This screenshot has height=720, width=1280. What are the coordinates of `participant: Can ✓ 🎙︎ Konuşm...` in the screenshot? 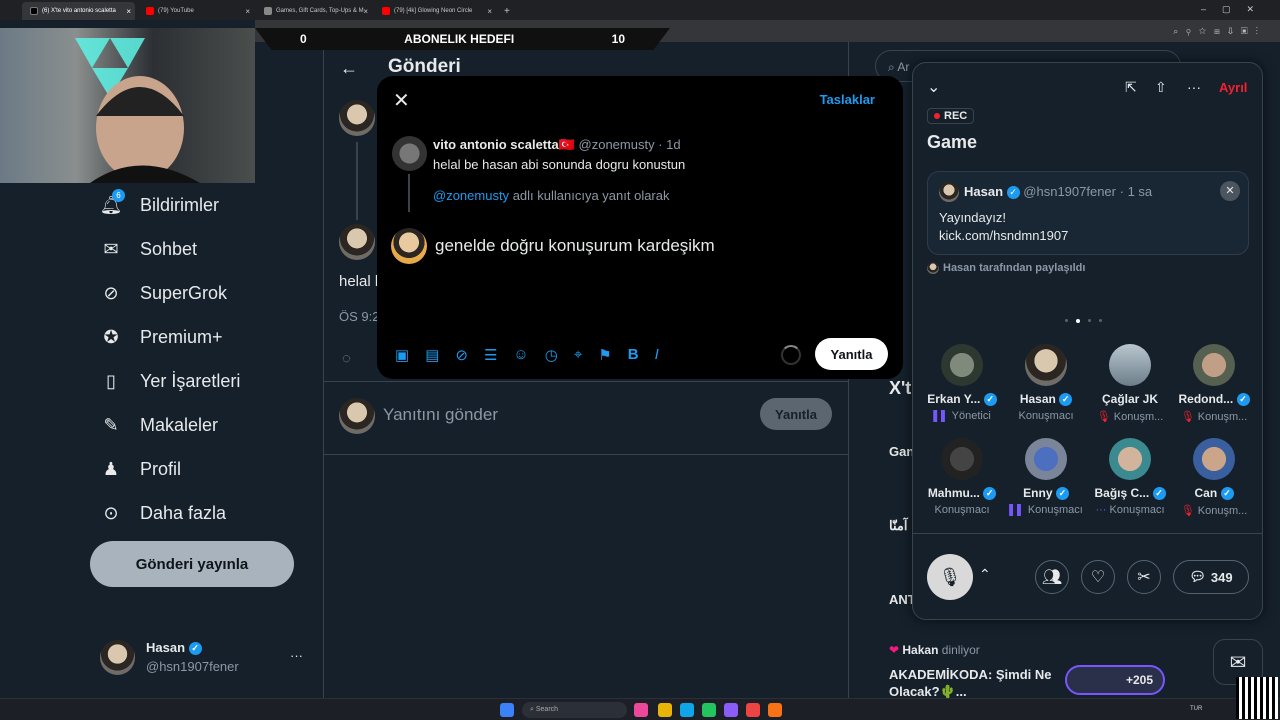 It's located at (1214, 477).